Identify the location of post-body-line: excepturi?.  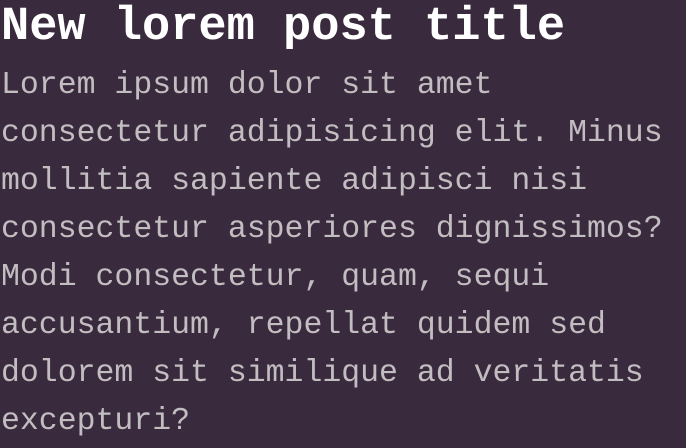
(96, 421).